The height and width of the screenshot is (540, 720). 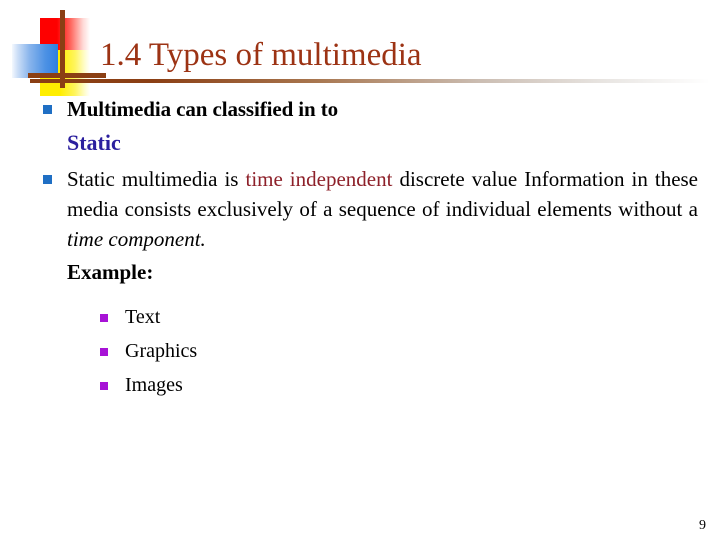 I want to click on slide-title: 1.4 Types of multimedia, so click(x=261, y=55).